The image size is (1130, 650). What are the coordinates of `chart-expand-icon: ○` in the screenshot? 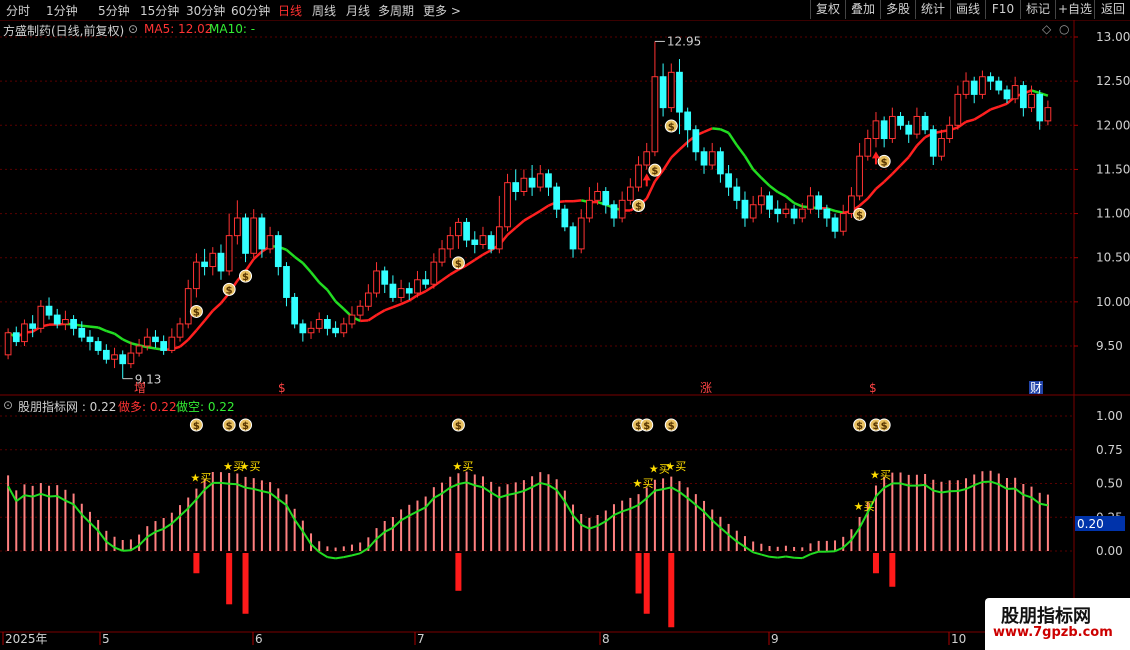 It's located at (1064, 29).